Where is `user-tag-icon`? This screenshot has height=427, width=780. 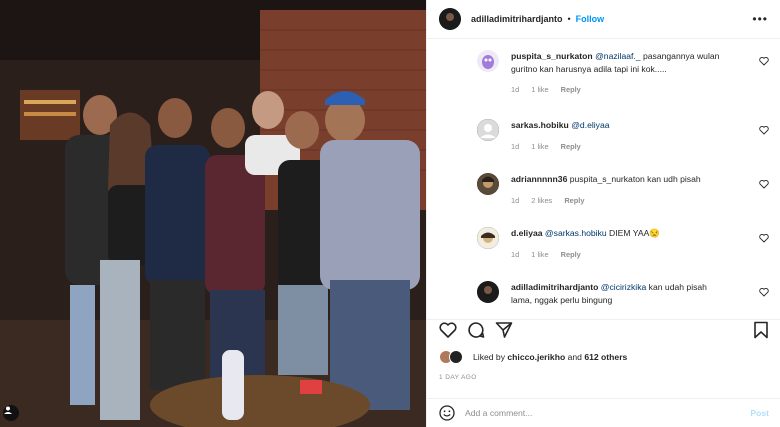 user-tag-icon is located at coordinates (11, 413).